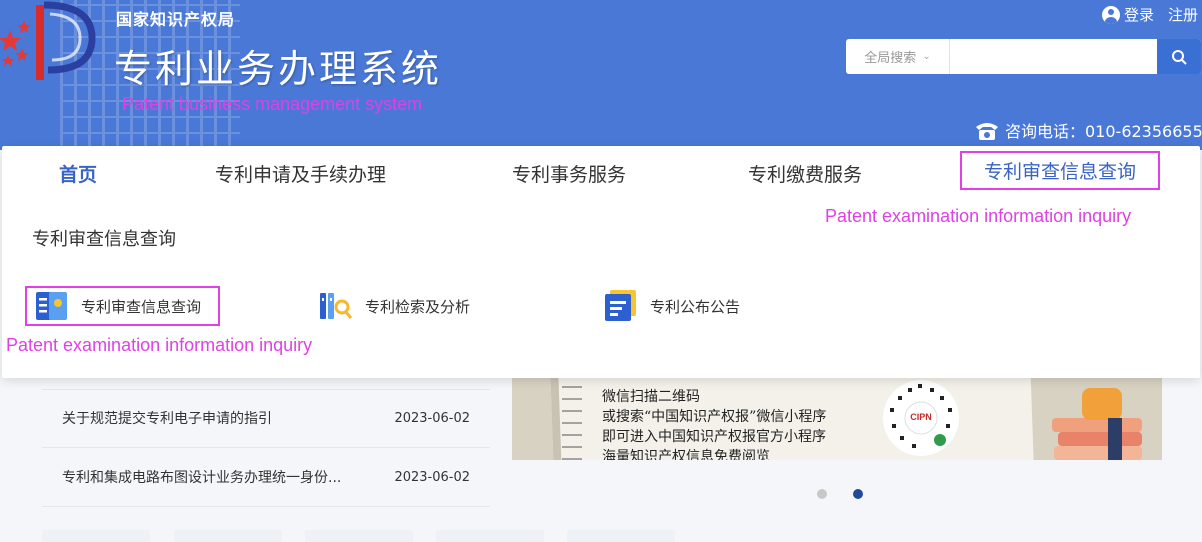  Describe the element at coordinates (1138, 15) in the screenshot. I see `login-label: 登录` at that location.